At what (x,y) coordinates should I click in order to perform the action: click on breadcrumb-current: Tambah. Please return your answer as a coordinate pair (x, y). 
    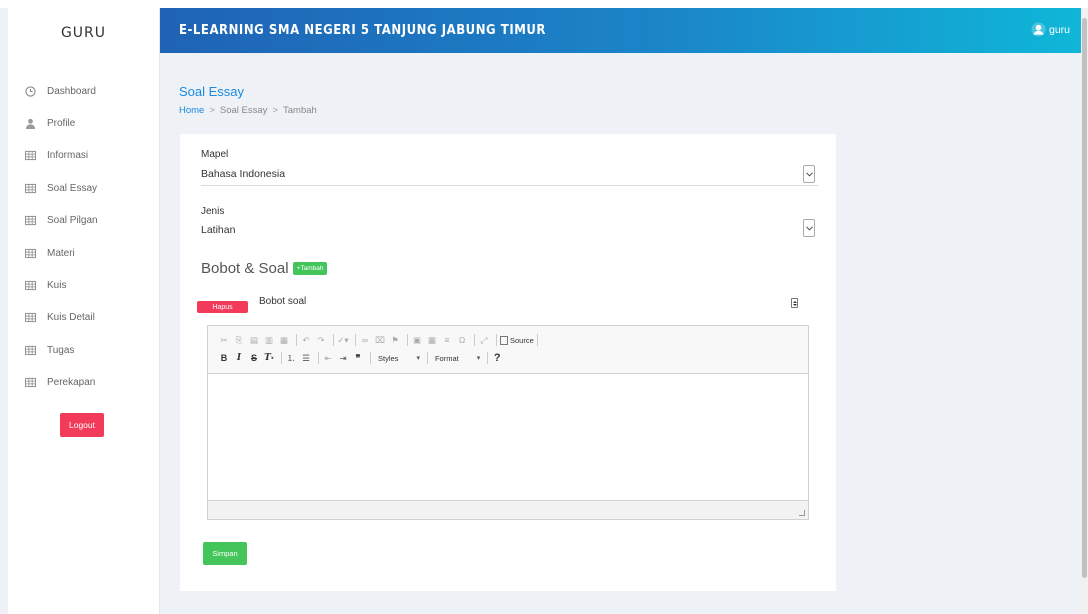
    Looking at the image, I should click on (300, 110).